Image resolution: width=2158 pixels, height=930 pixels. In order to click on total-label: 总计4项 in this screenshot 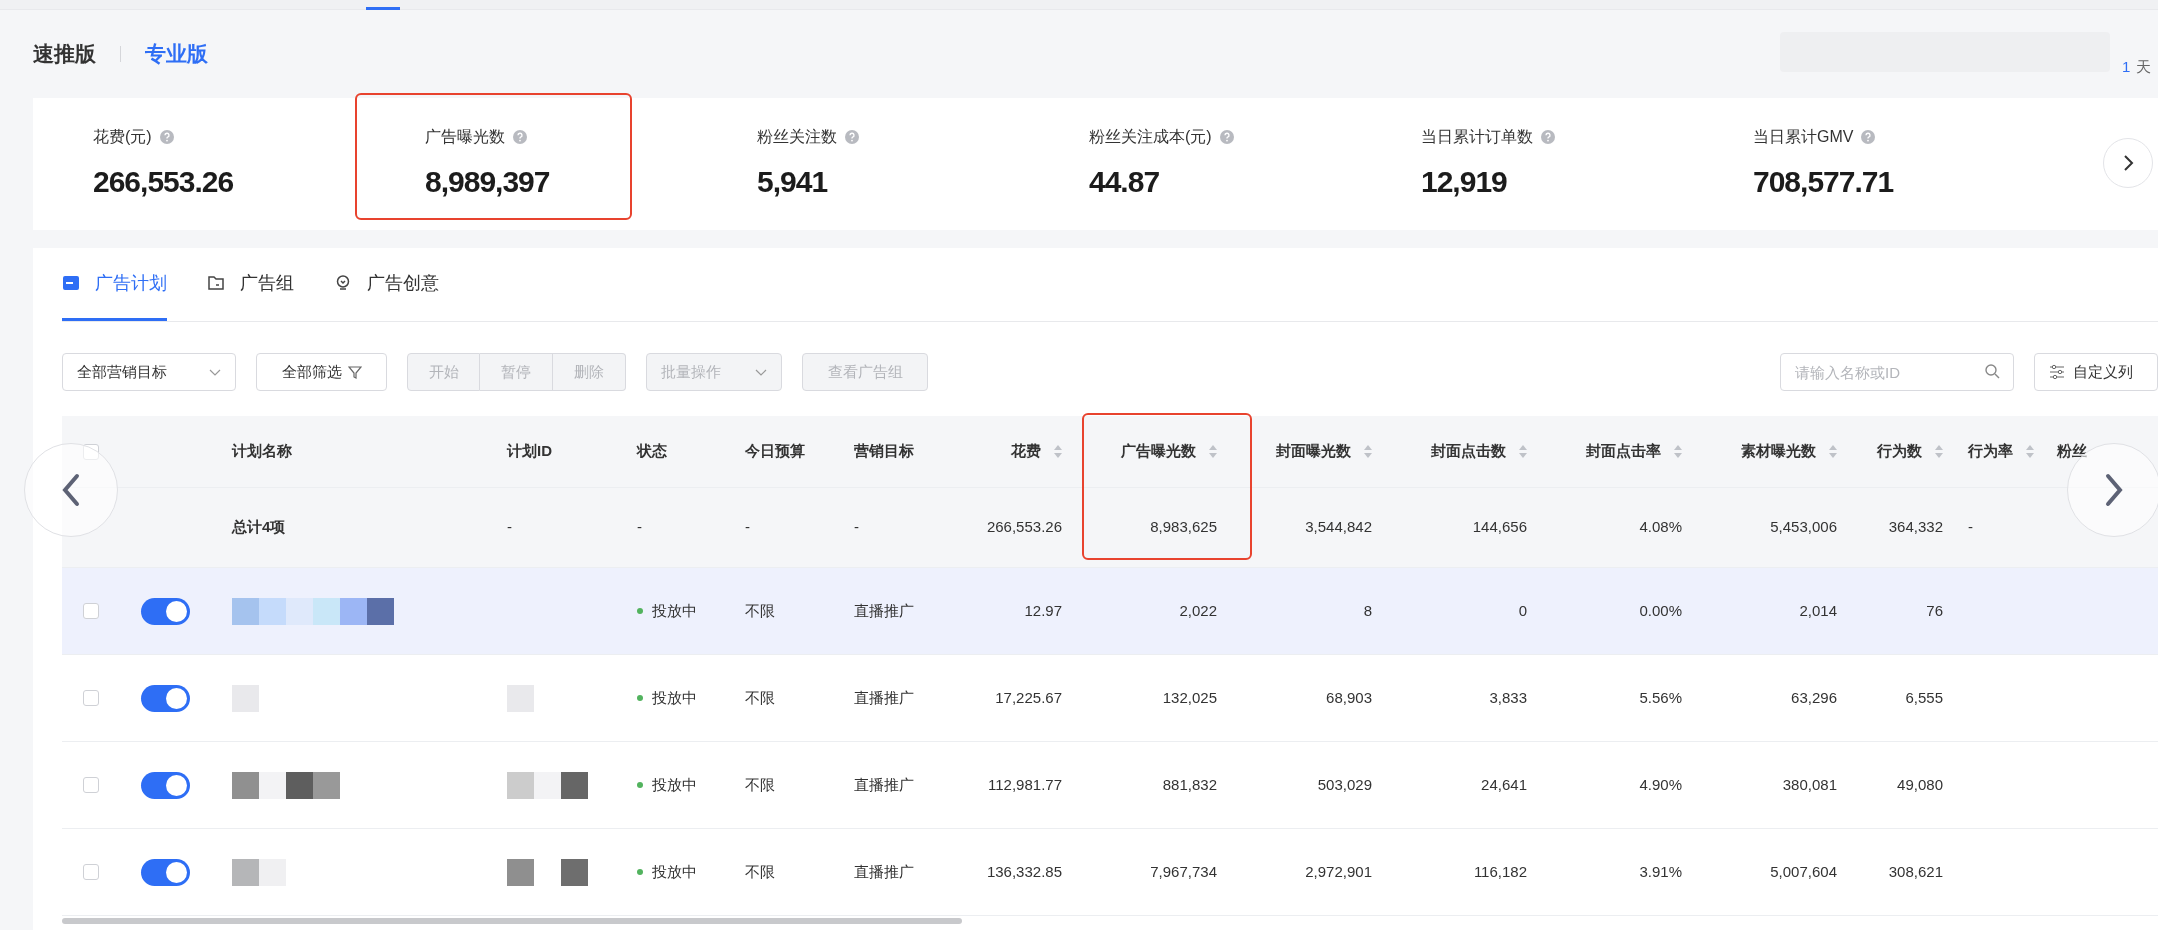, I will do `click(259, 527)`.